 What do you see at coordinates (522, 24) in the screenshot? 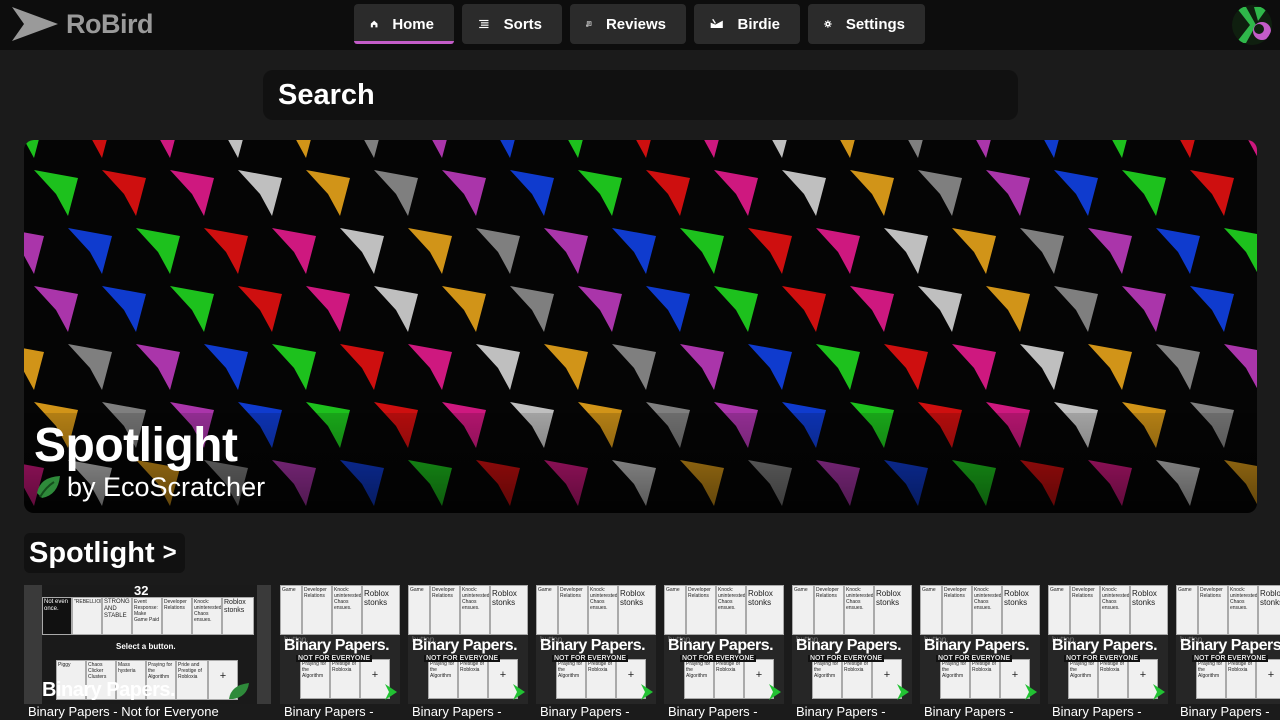
I see `nav-sorts-label: Sorts` at bounding box center [522, 24].